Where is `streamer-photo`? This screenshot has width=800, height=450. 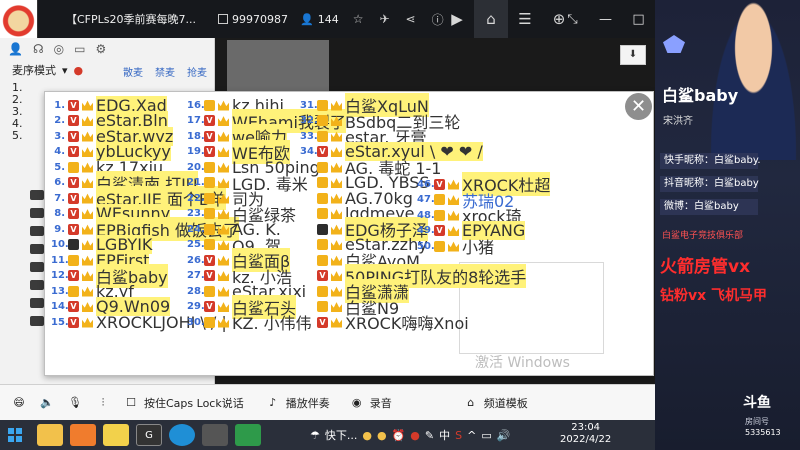
streamer-photo is located at coordinates (753, 80).